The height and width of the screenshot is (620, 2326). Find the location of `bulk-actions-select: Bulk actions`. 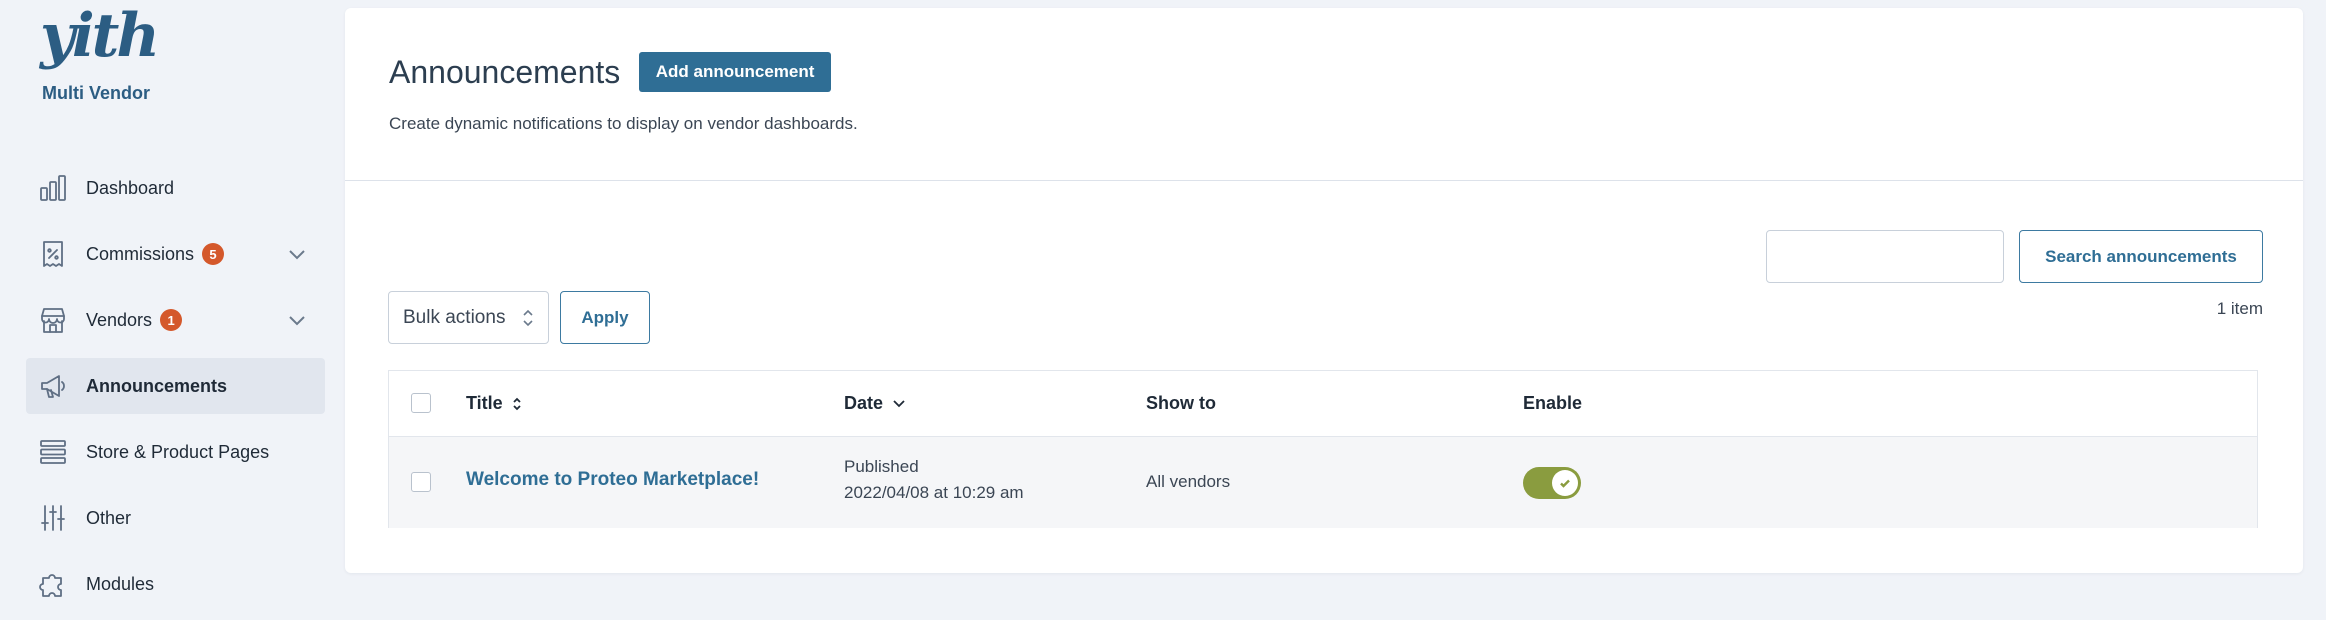

bulk-actions-select: Bulk actions is located at coordinates (468, 317).